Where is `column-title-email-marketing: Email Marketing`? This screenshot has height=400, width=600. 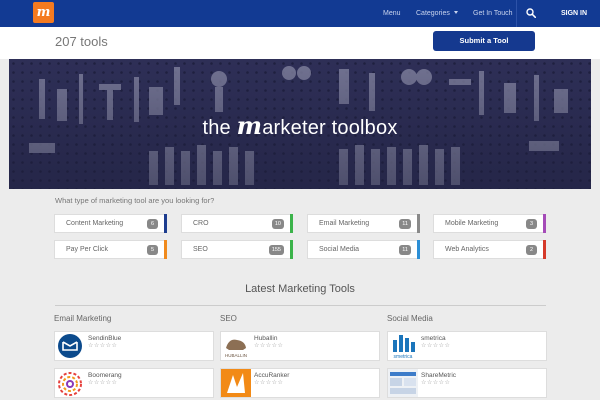 column-title-email-marketing: Email Marketing is located at coordinates (83, 318).